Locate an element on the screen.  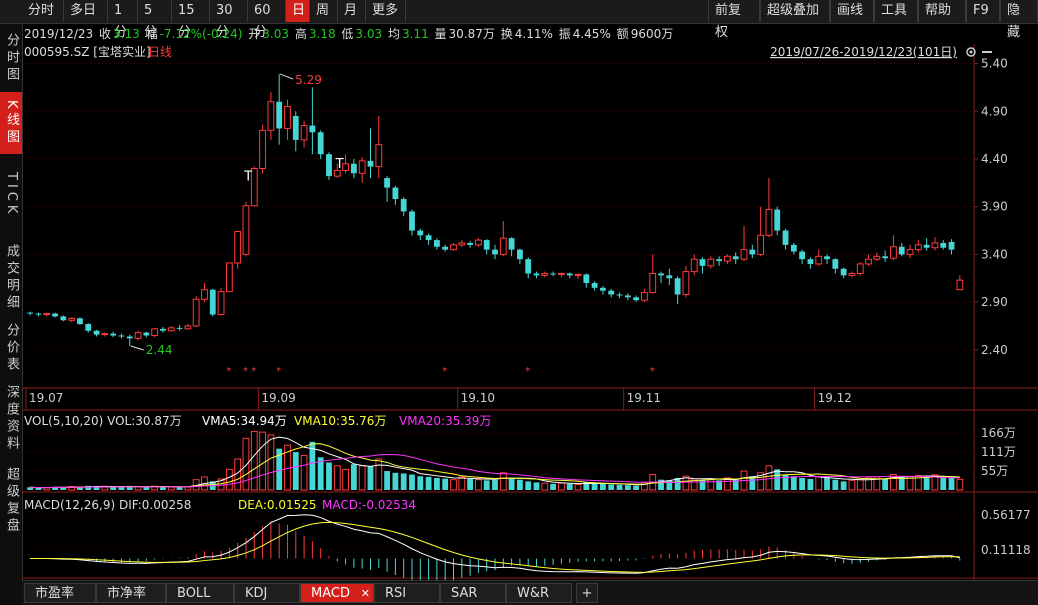
low-label: 低 is located at coordinates (347, 34).